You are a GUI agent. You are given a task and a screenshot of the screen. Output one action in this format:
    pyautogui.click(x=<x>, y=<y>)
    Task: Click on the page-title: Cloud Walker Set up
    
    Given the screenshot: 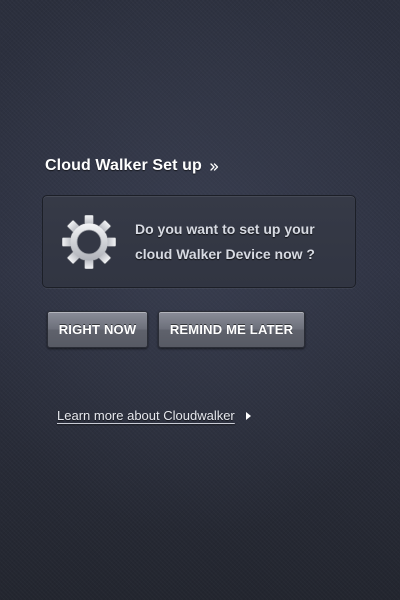 What is the action you would take?
    pyautogui.click(x=123, y=165)
    